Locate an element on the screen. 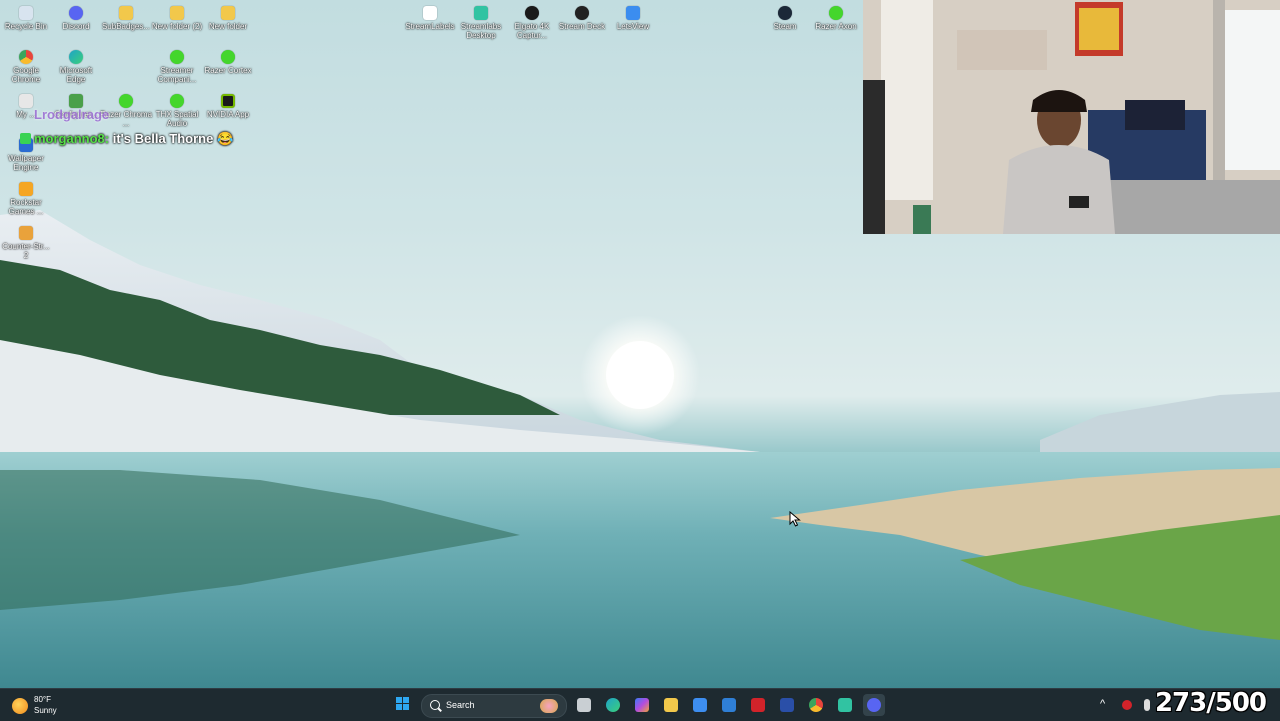  system-tray: ^ 273/500 is located at coordinates (1180, 704).